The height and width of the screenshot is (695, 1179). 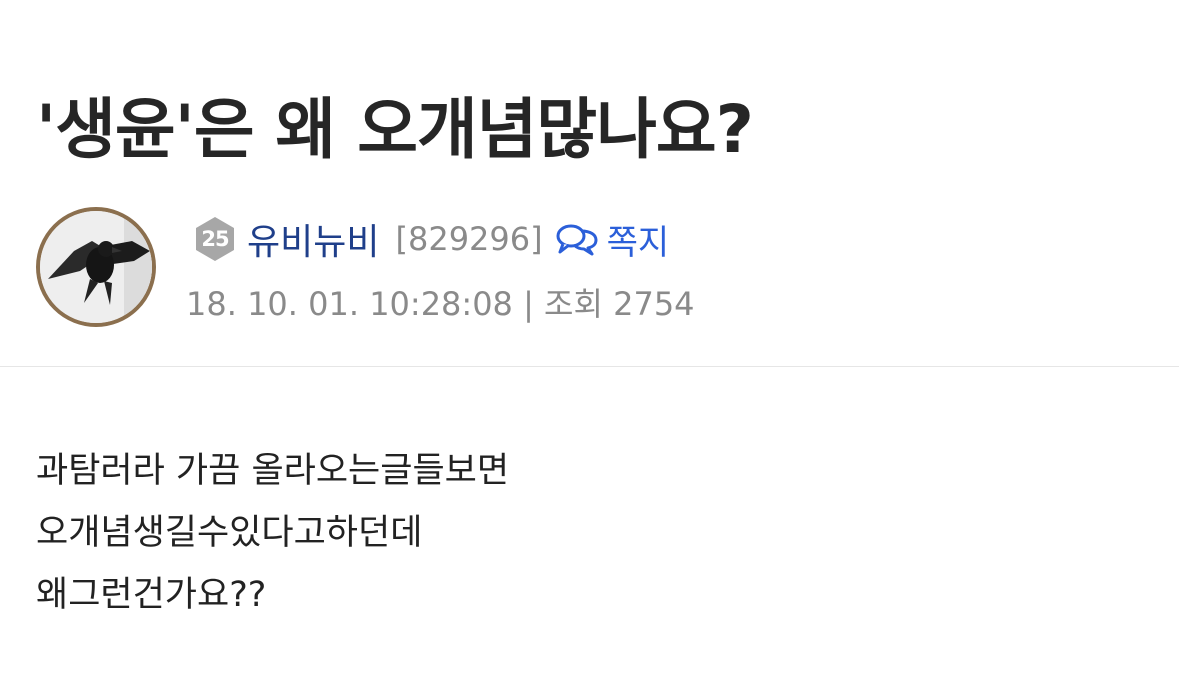 I want to click on chat-bubbles-icon, so click(x=577, y=240).